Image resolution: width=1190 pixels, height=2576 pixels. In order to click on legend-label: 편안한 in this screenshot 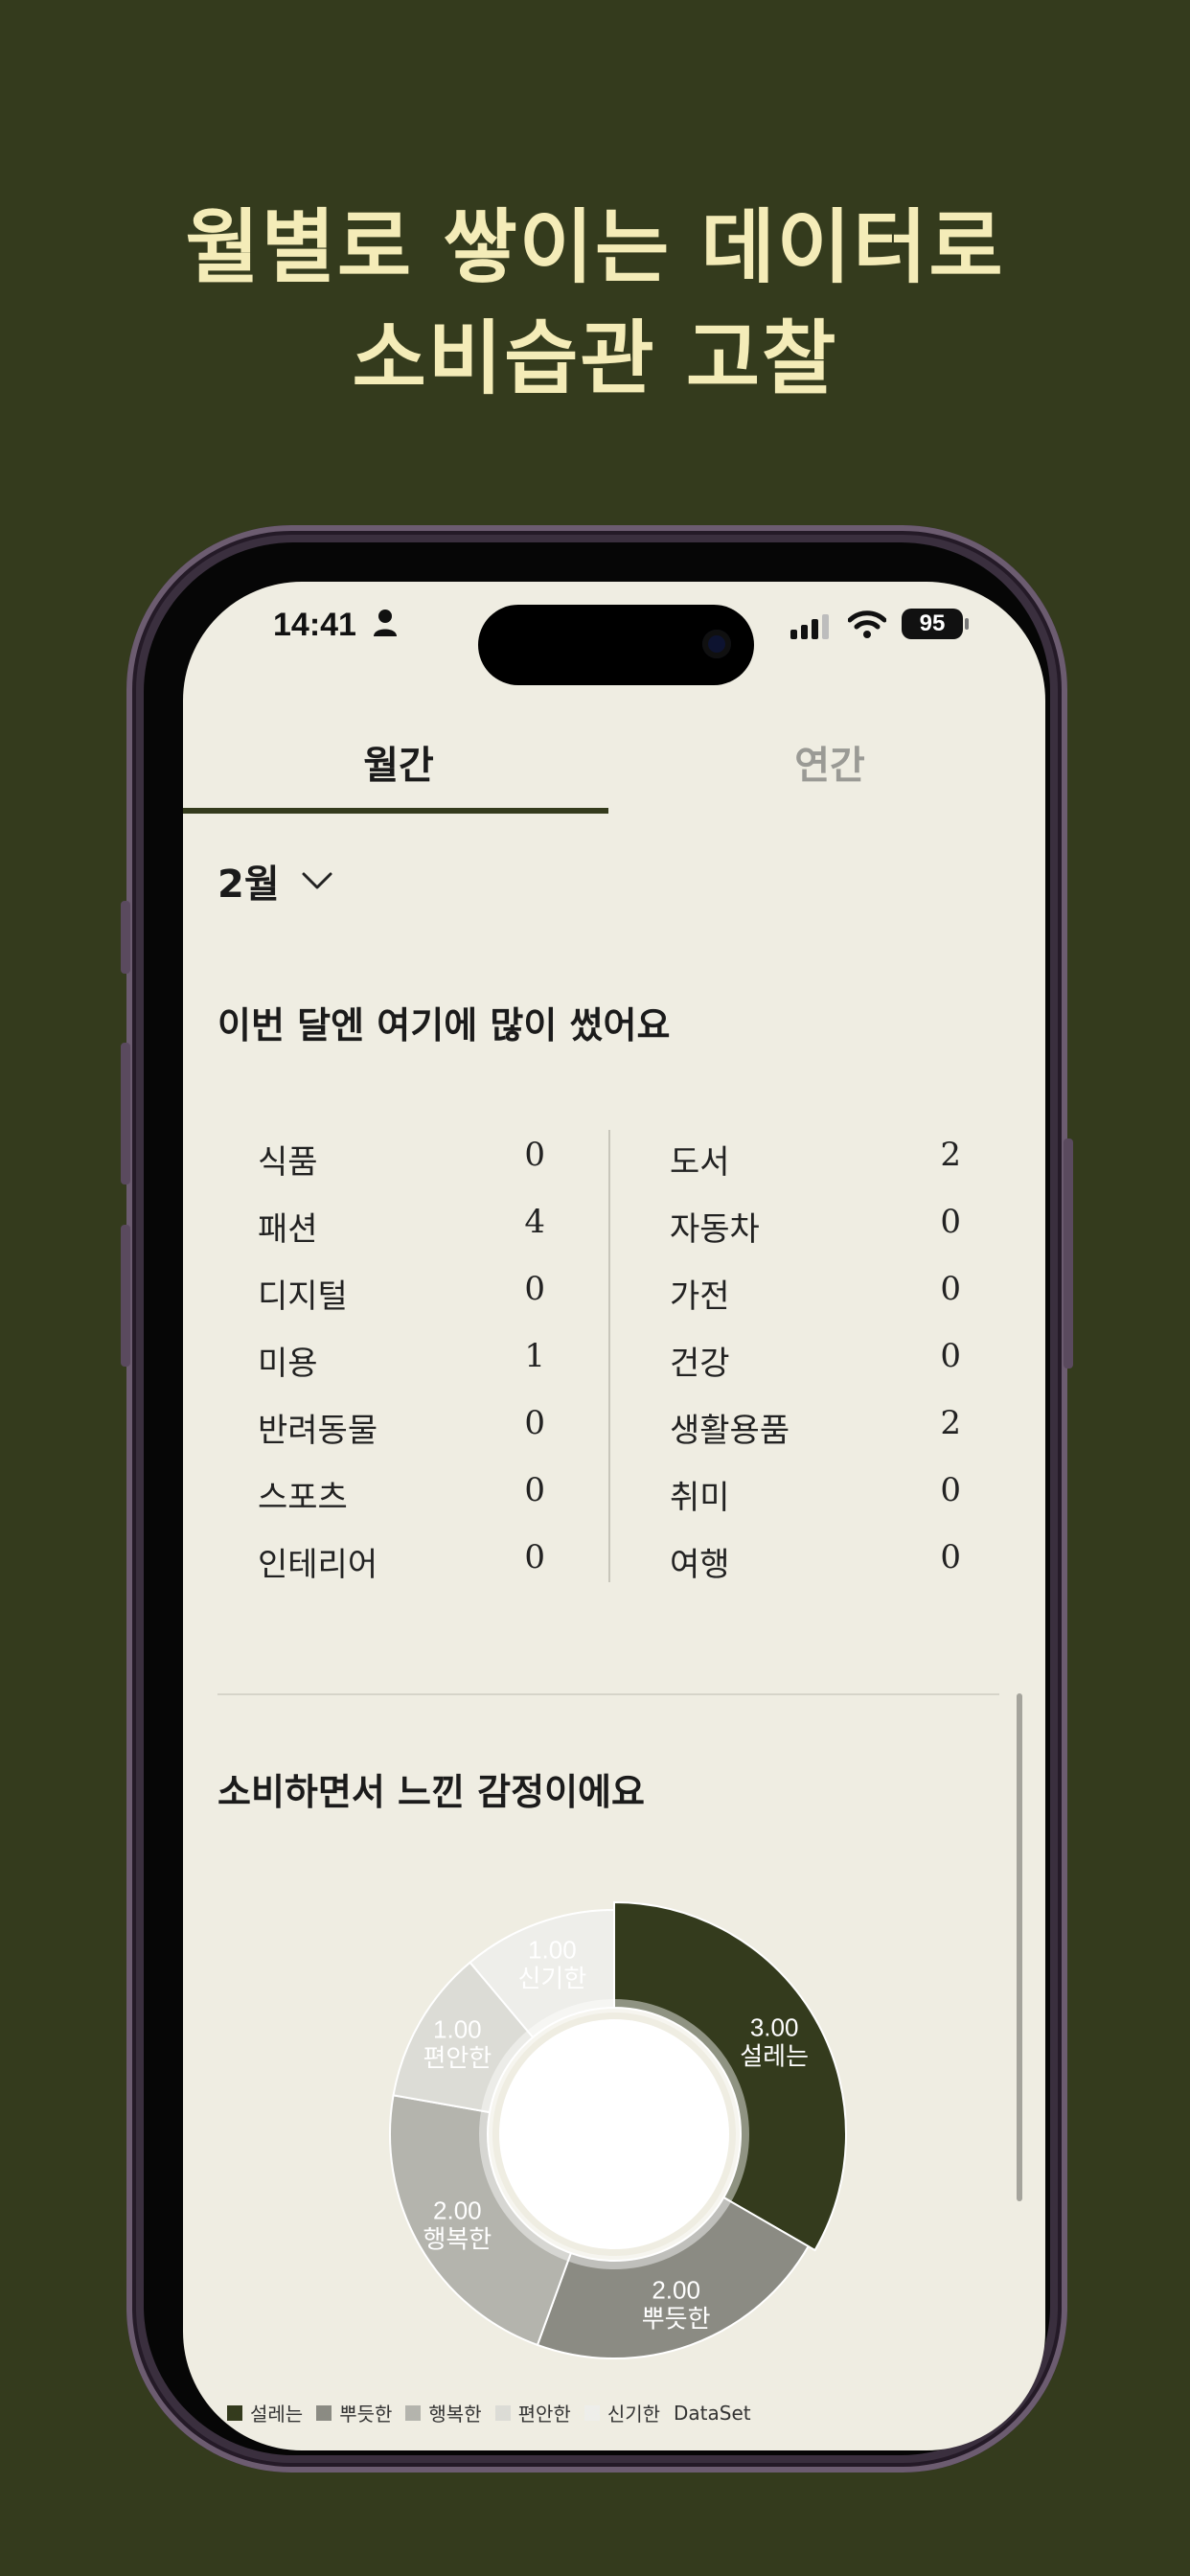, I will do `click(544, 2414)`.